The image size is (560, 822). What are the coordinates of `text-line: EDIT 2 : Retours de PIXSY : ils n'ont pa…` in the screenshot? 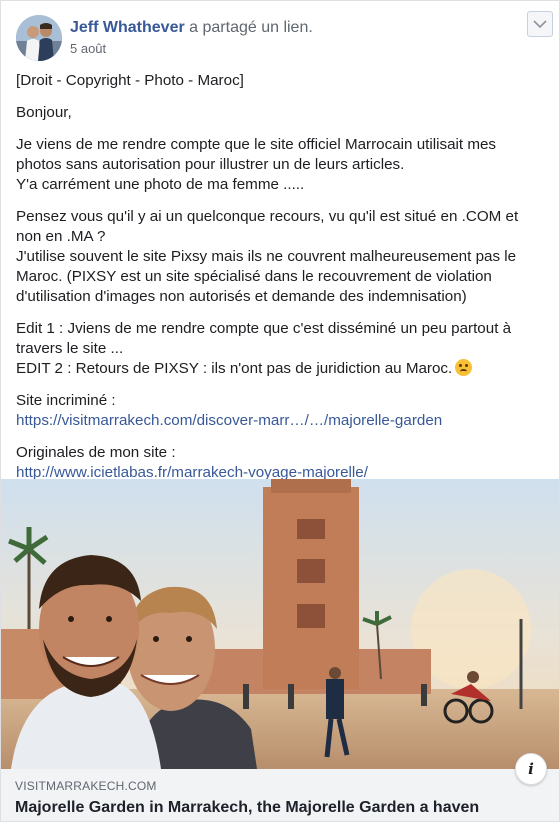 It's located at (279, 369).